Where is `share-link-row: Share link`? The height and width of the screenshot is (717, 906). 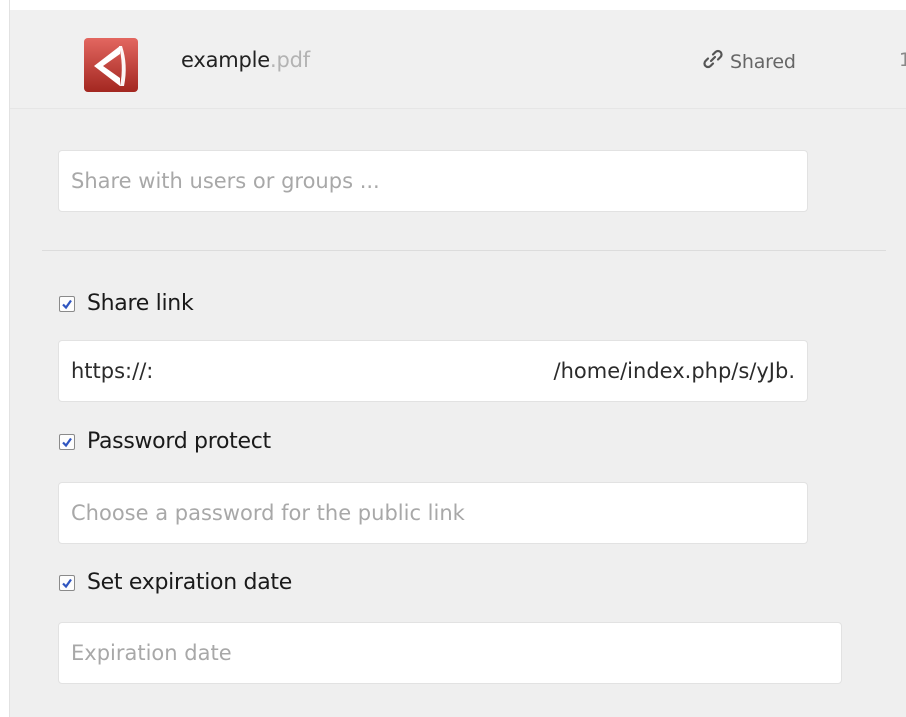 share-link-row: Share link is located at coordinates (126, 303).